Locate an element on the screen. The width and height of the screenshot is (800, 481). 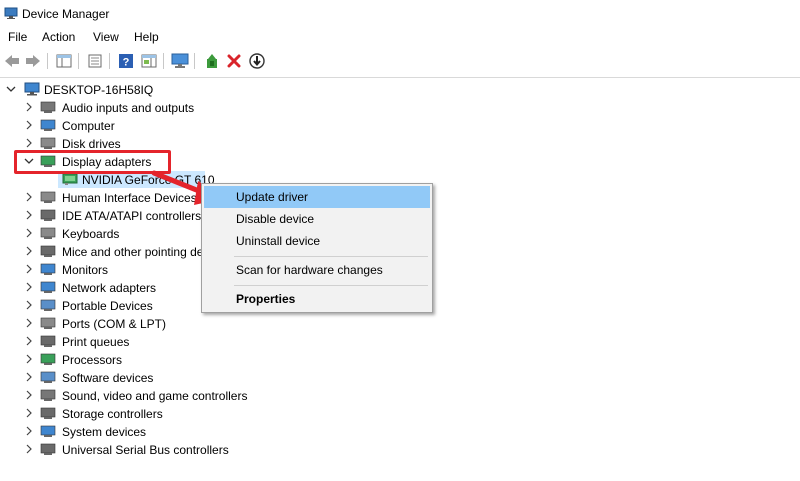
tree-item-label: Software devices is located at coordinates (108, 378).